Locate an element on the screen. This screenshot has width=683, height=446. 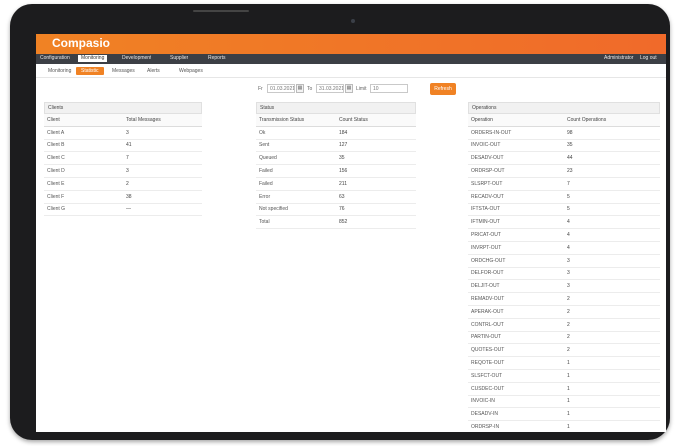
column-header: Total Messages is located at coordinates (162, 120).